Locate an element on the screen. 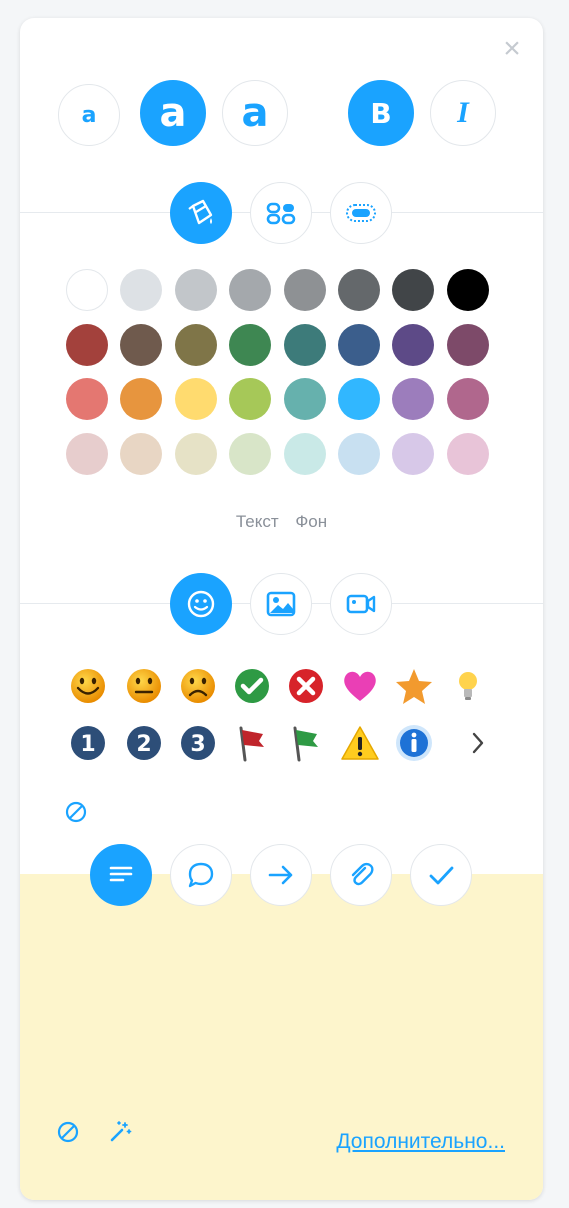 The height and width of the screenshot is (1208, 569). number-one-icon: 1 is located at coordinates (88, 743).